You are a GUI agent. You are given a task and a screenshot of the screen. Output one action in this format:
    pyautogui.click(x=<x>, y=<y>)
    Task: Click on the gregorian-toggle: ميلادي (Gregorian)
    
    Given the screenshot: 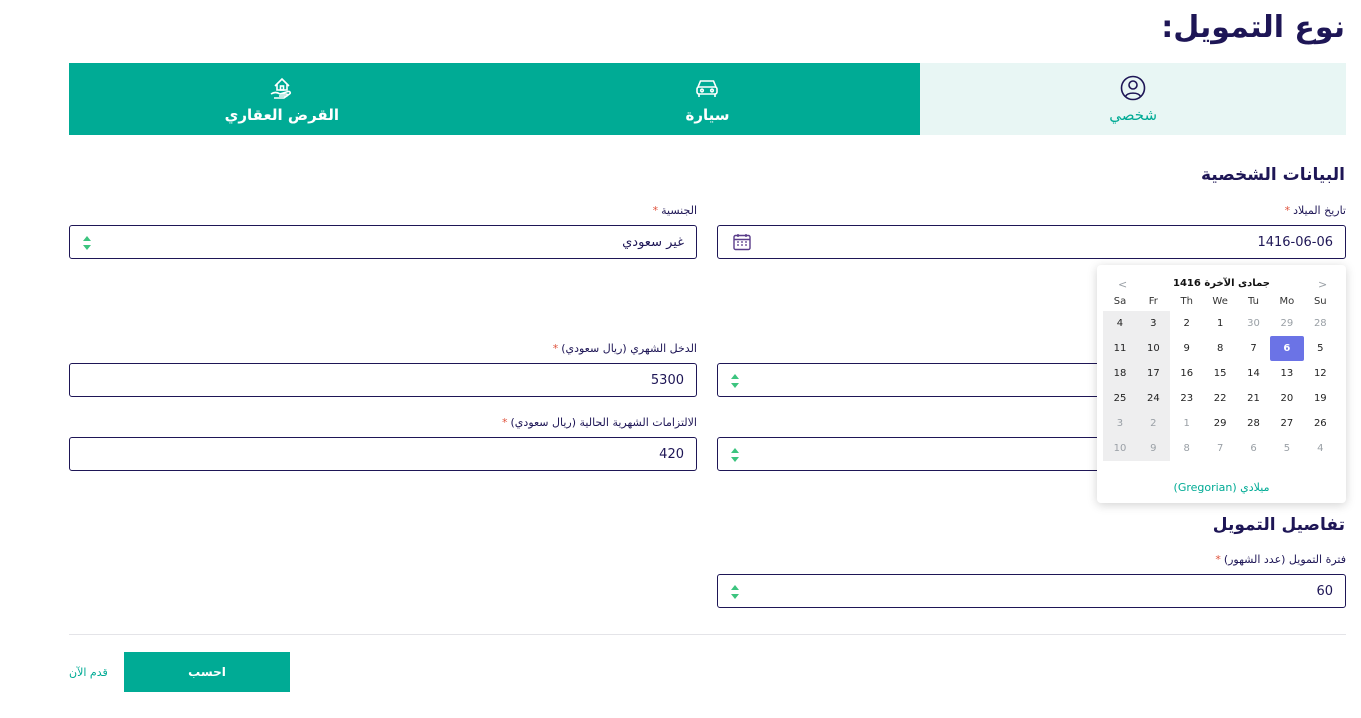 What is the action you would take?
    pyautogui.click(x=1221, y=487)
    